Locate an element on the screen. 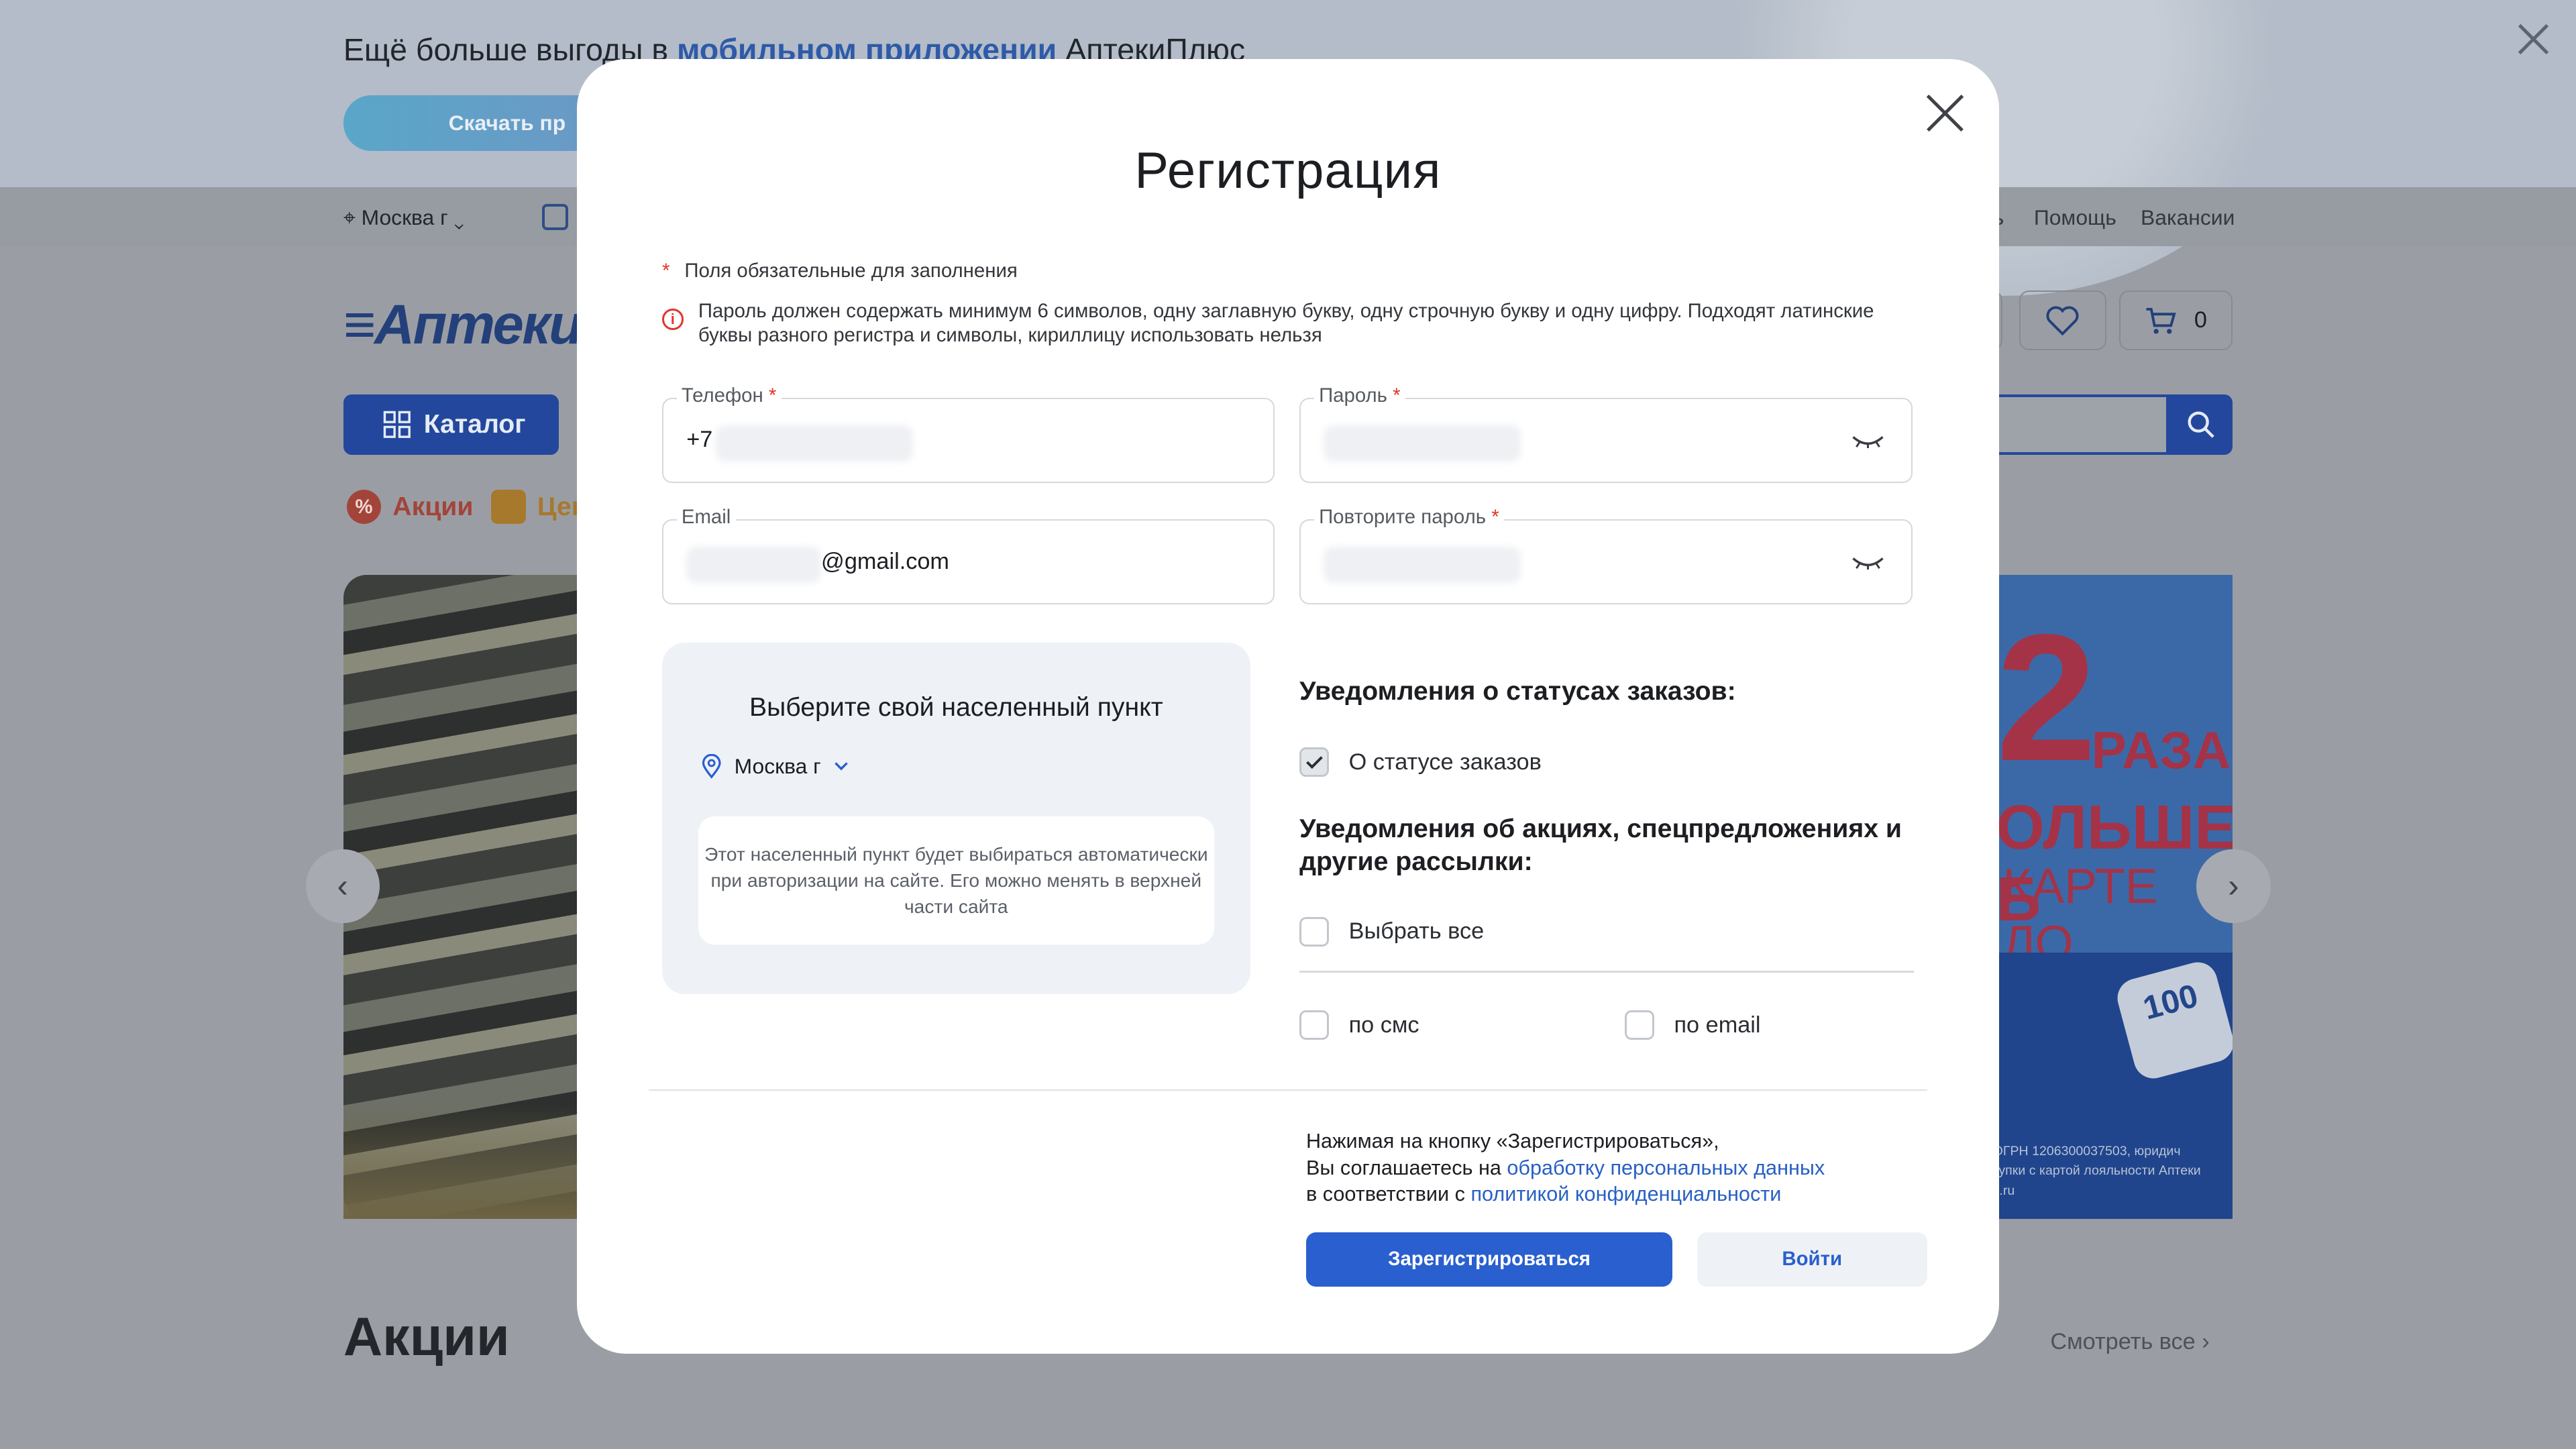  section-title-sales: Акции is located at coordinates (426, 1336).